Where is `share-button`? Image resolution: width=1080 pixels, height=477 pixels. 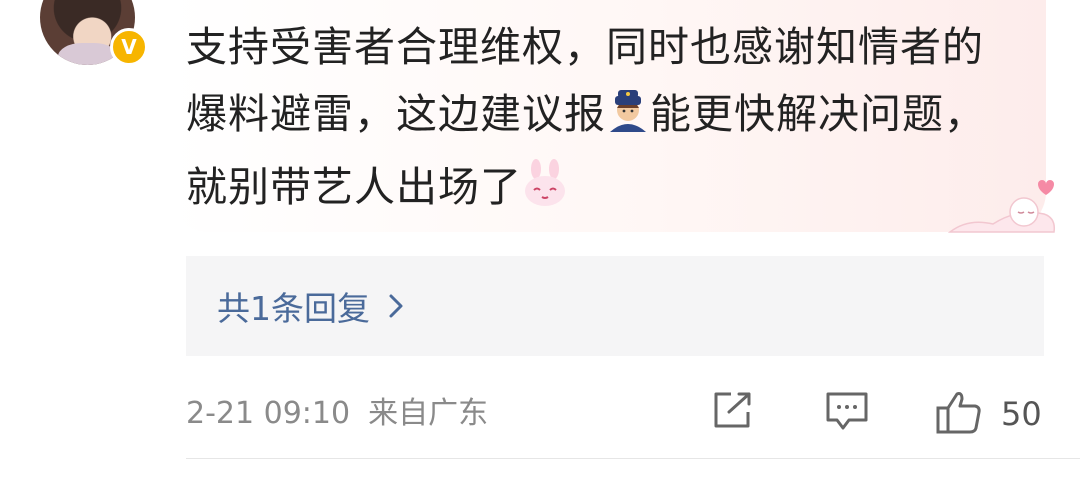 share-button is located at coordinates (733, 412).